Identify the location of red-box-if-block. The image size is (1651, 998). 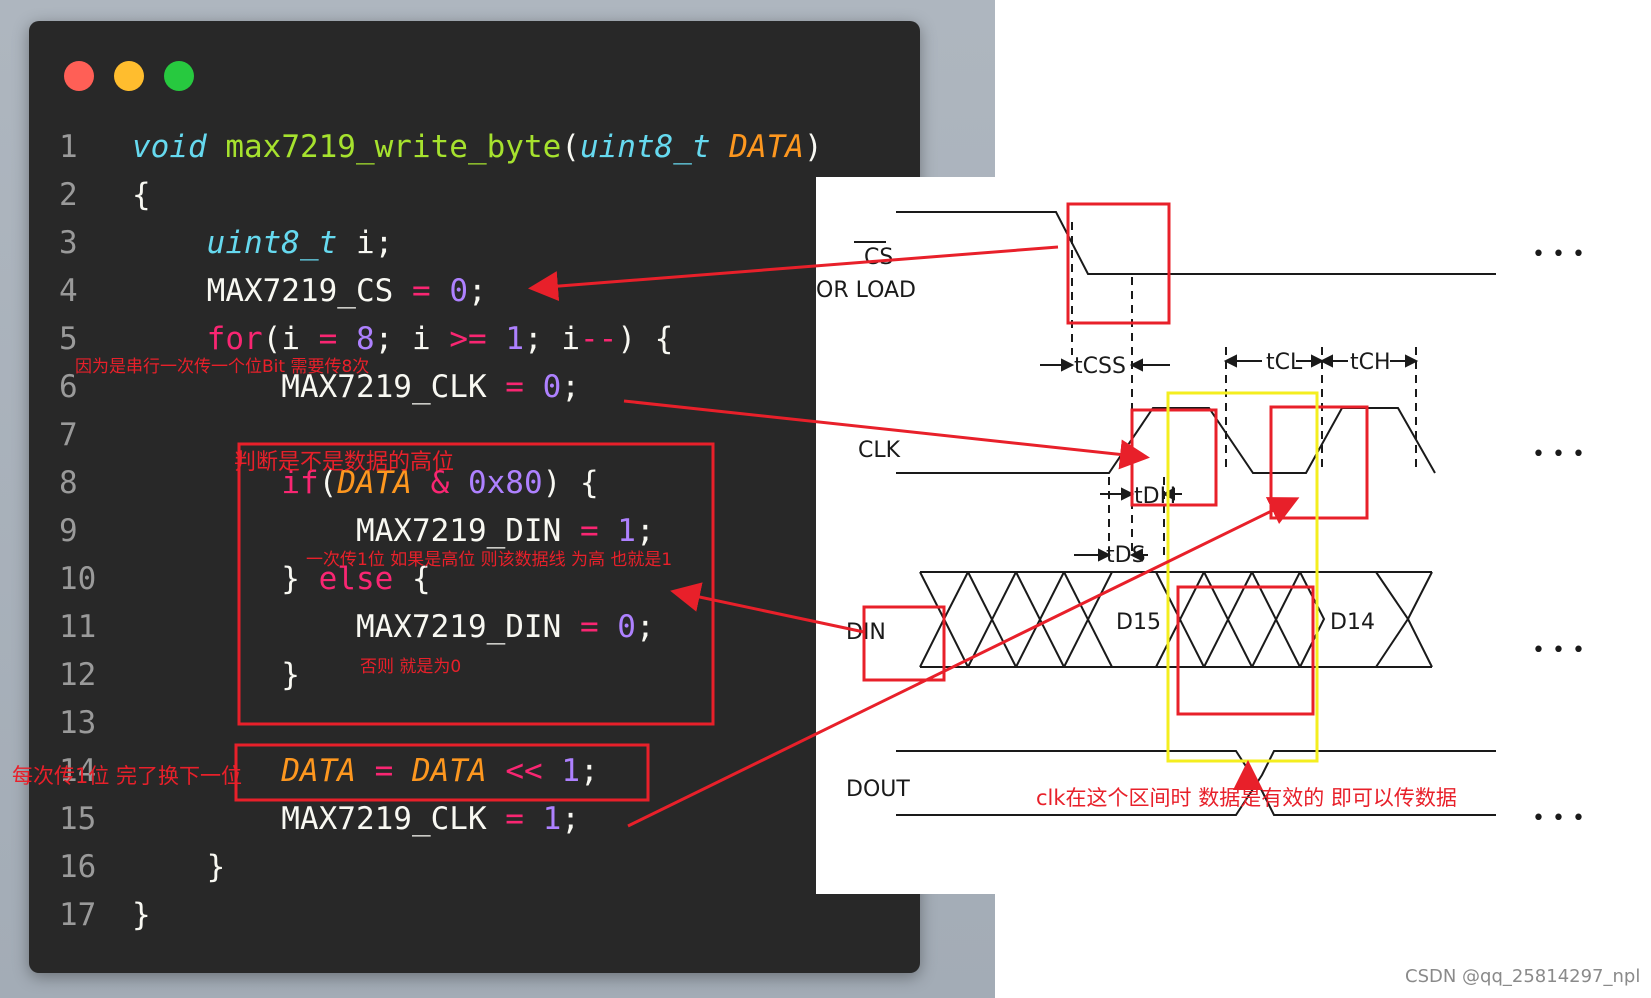
(476, 584).